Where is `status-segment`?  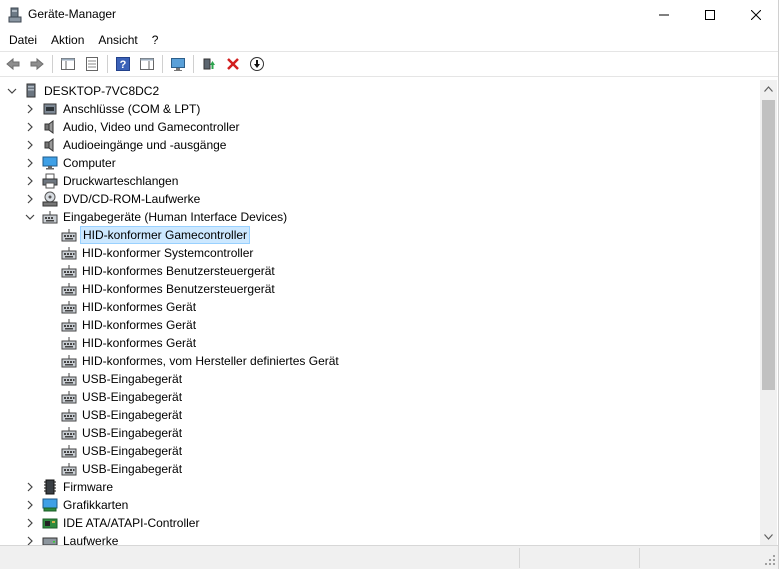
status-segment is located at coordinates (580, 558).